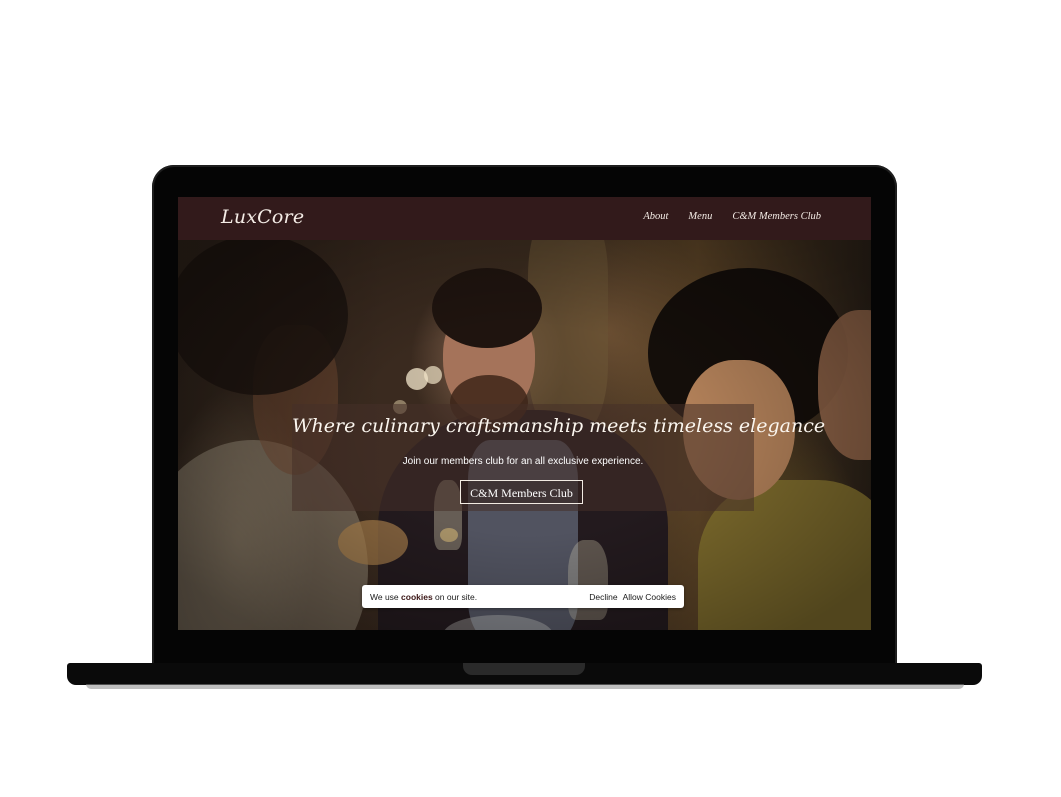  I want to click on laptop-lid-notch, so click(524, 669).